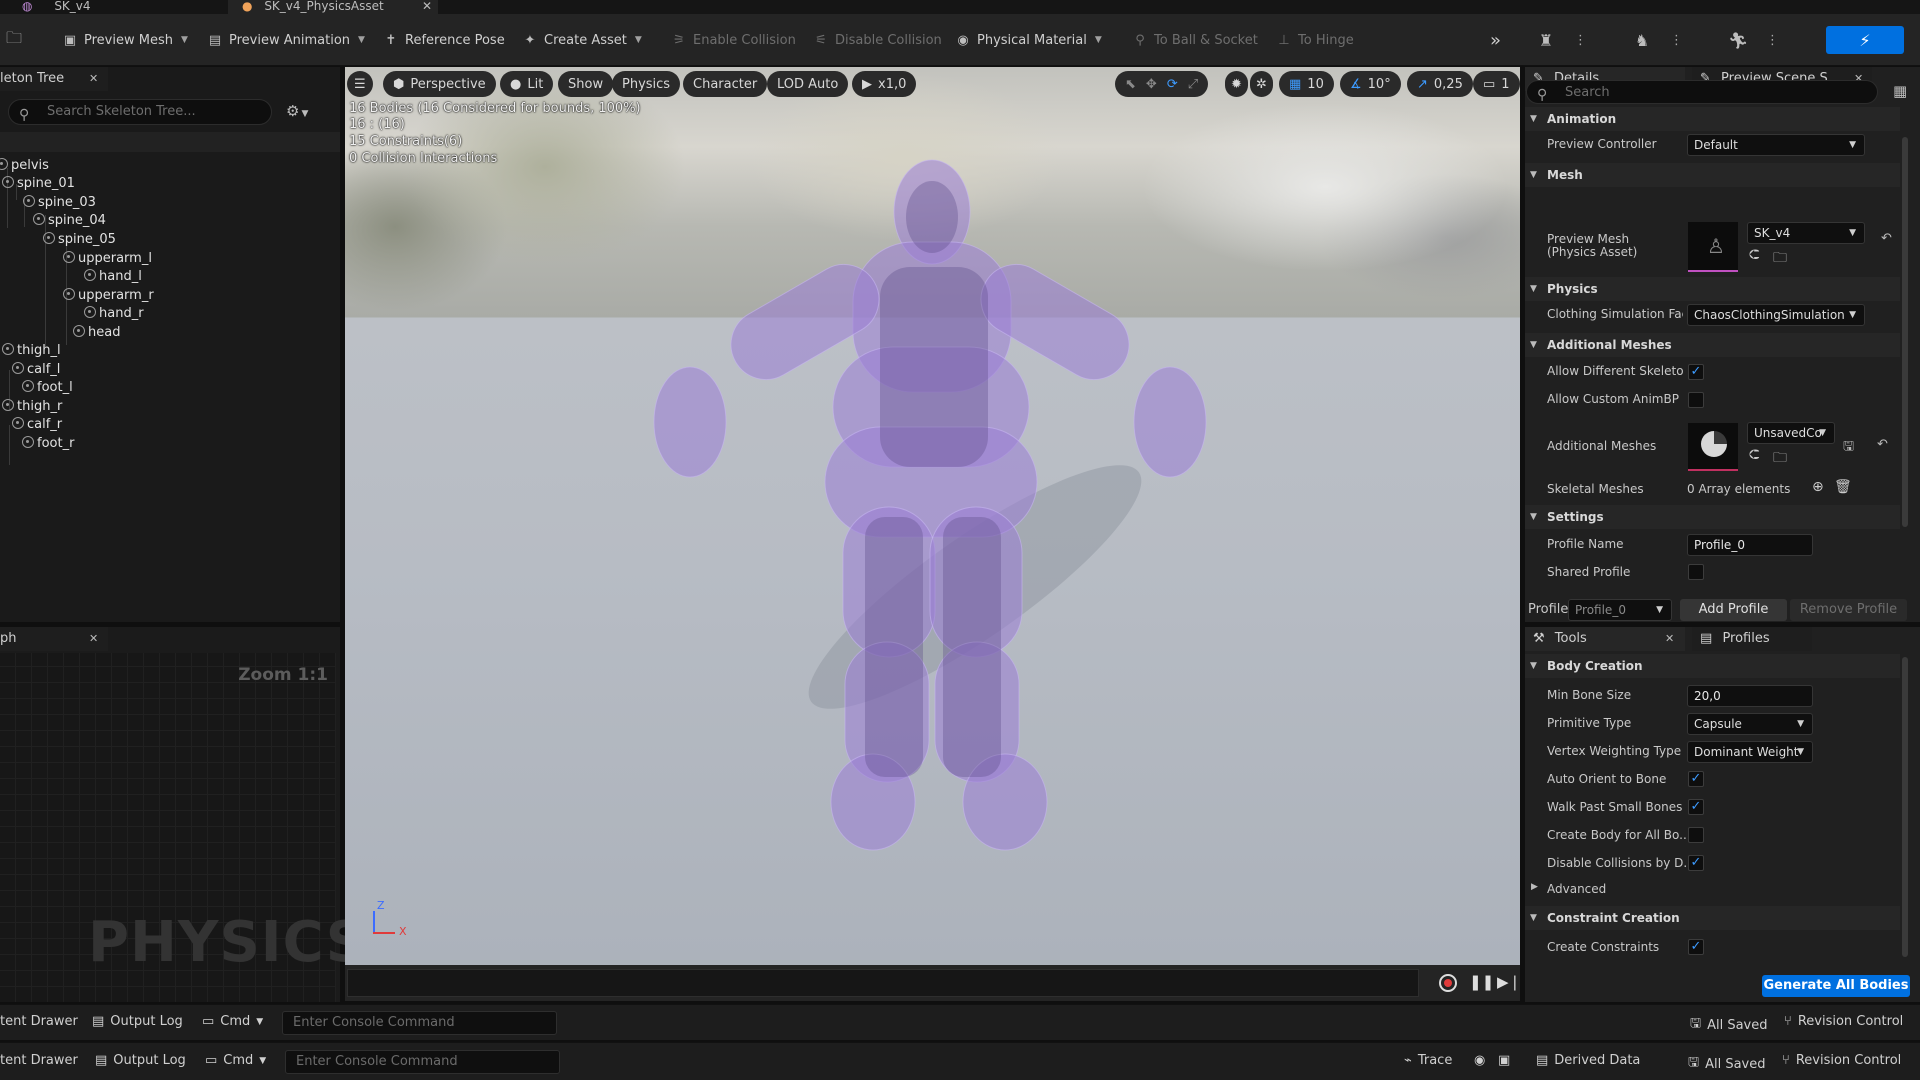  What do you see at coordinates (439, 84) in the screenshot?
I see `perspective-button: ⬢ Perspective` at bounding box center [439, 84].